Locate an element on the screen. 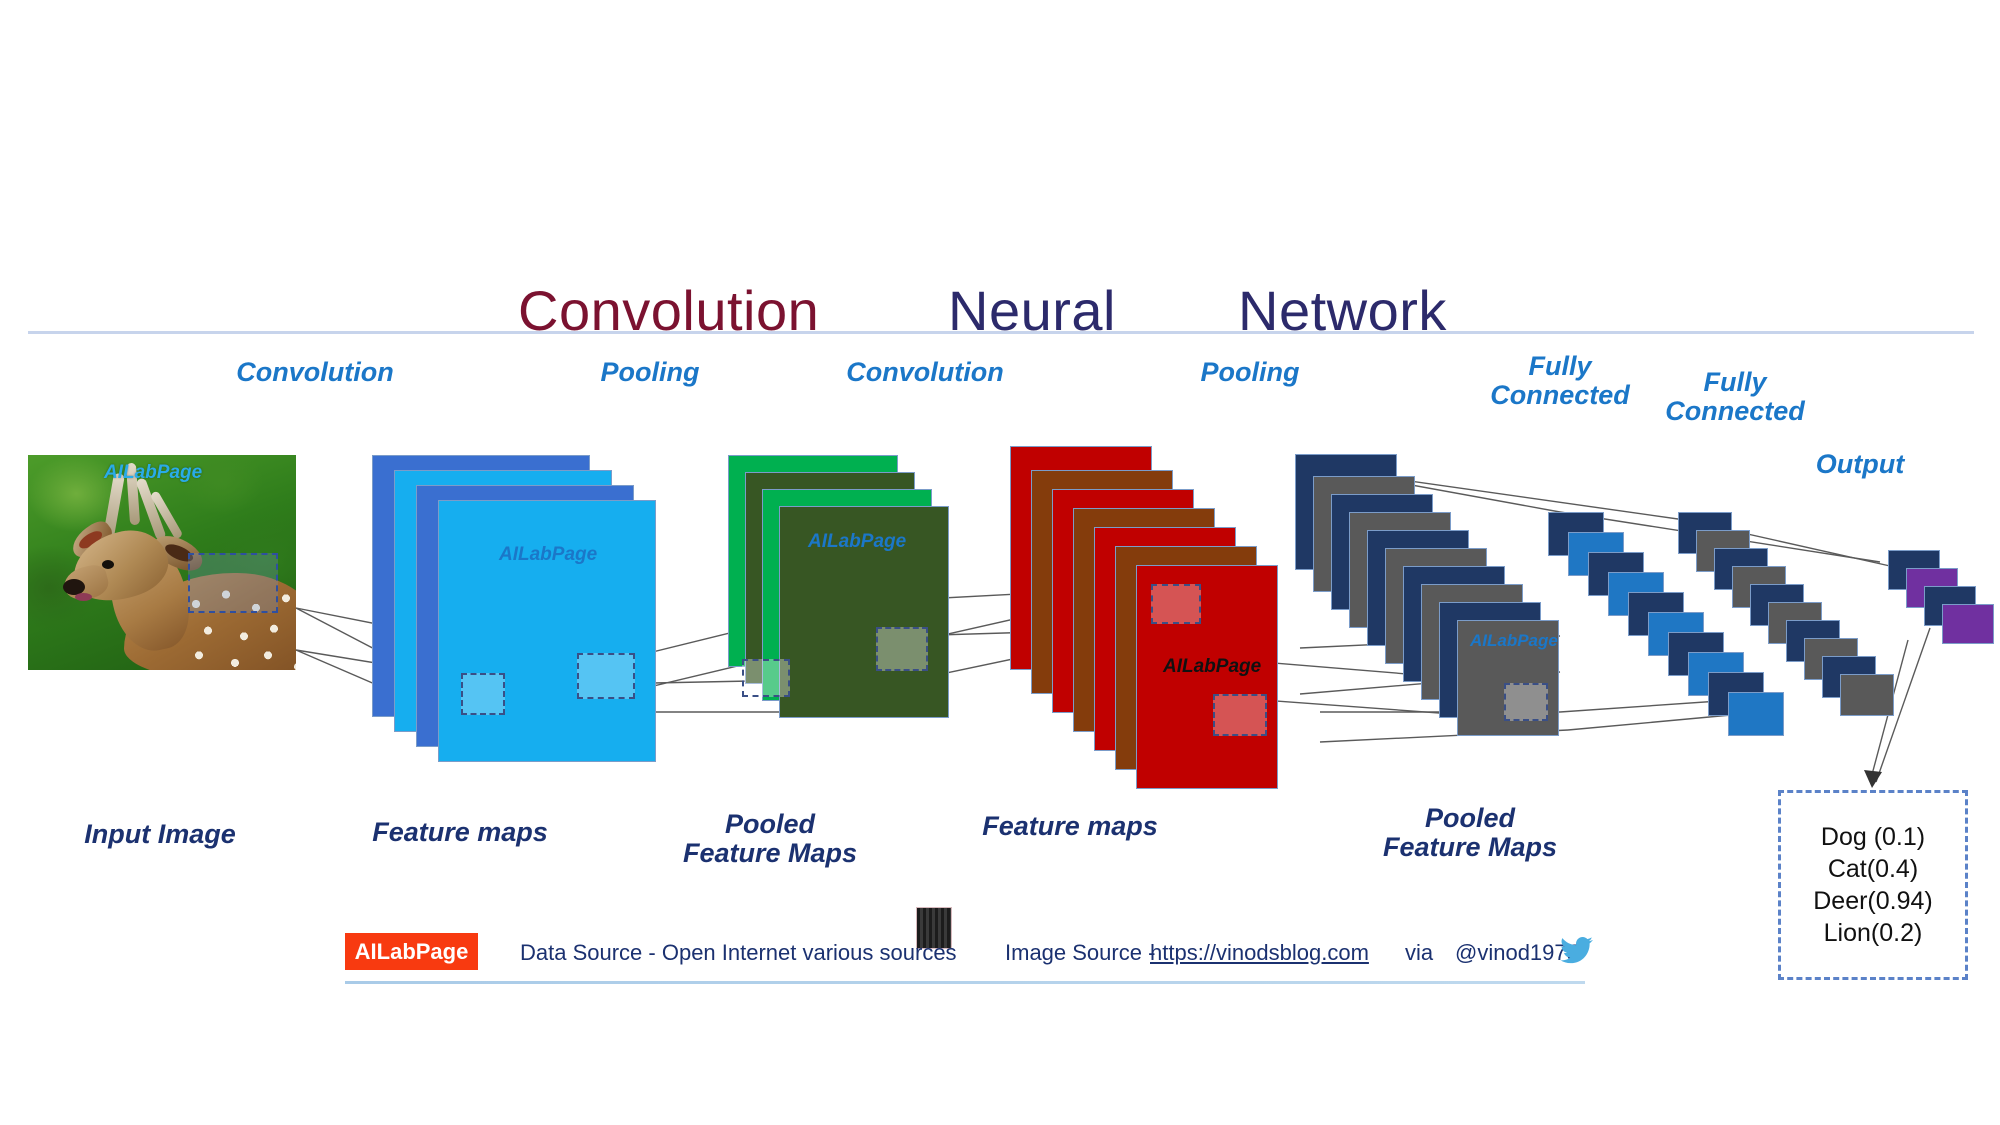  prediction-cat: Cat(0.4) is located at coordinates (1873, 869).